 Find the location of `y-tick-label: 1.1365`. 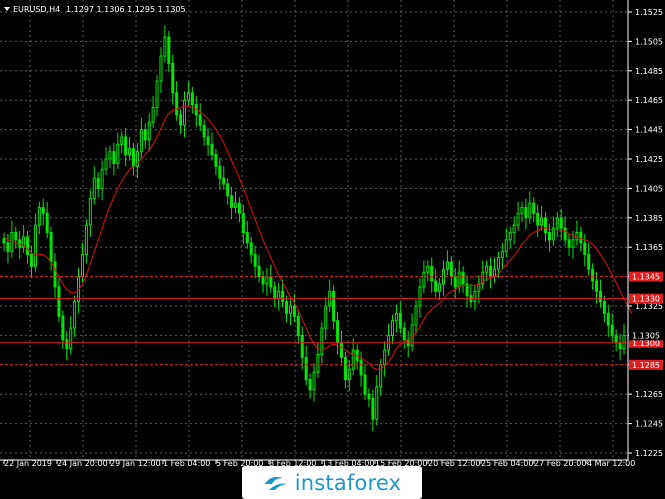

y-tick-label: 1.1365 is located at coordinates (649, 247).